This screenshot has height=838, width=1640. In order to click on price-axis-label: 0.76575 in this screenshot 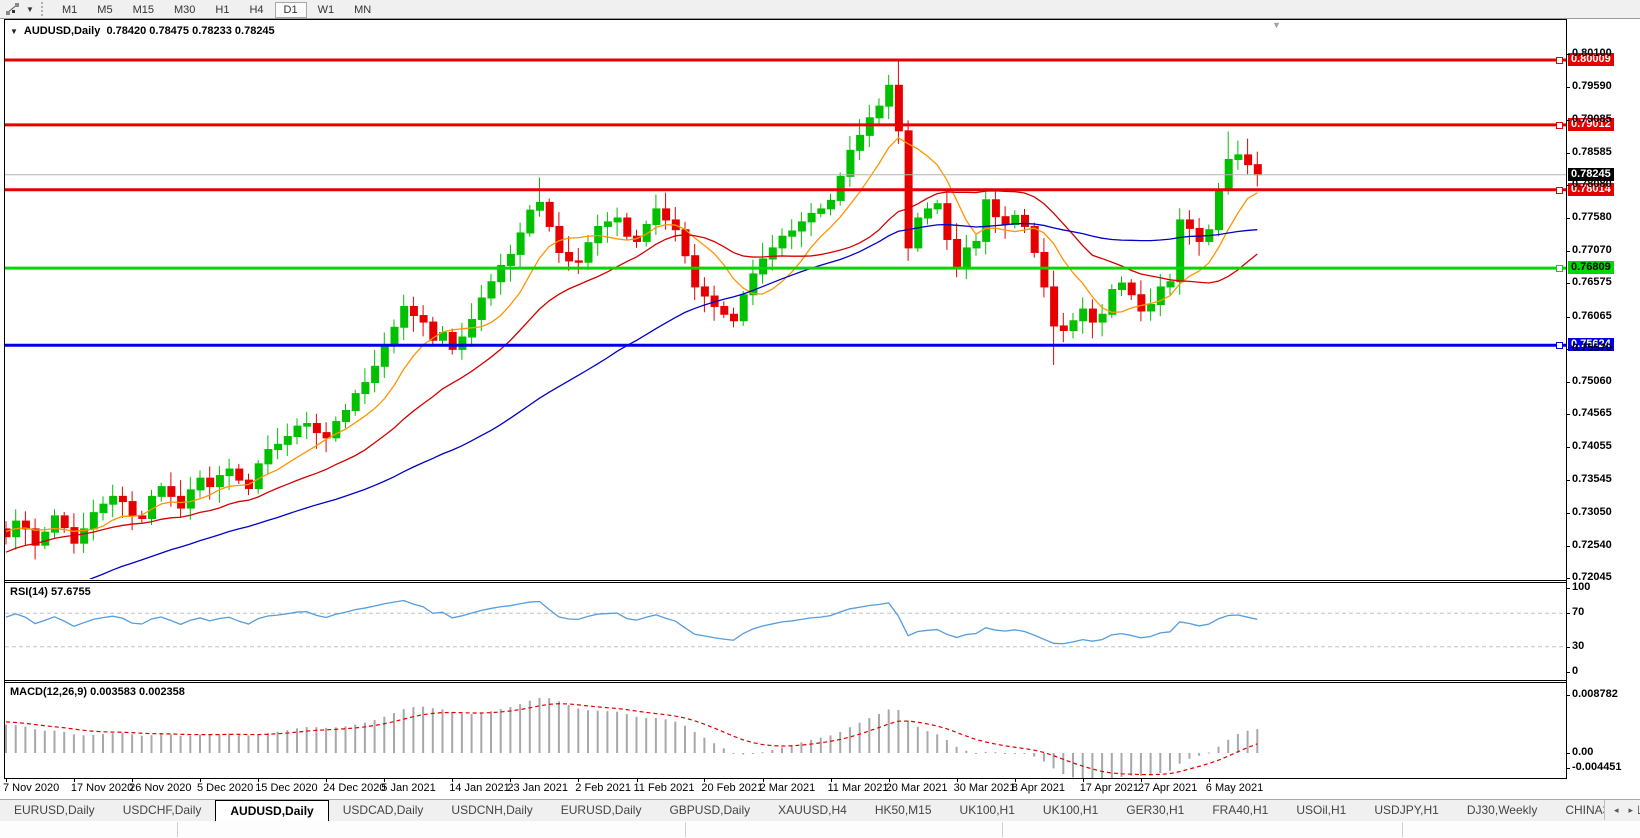, I will do `click(1592, 282)`.